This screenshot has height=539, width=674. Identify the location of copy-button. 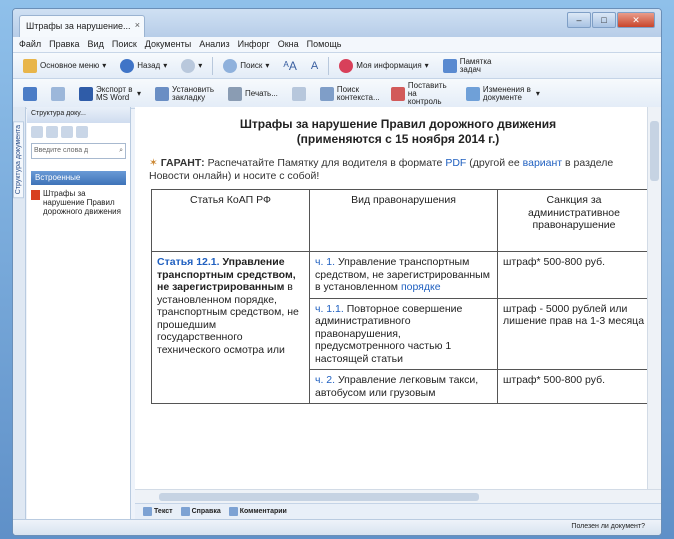
(299, 94).